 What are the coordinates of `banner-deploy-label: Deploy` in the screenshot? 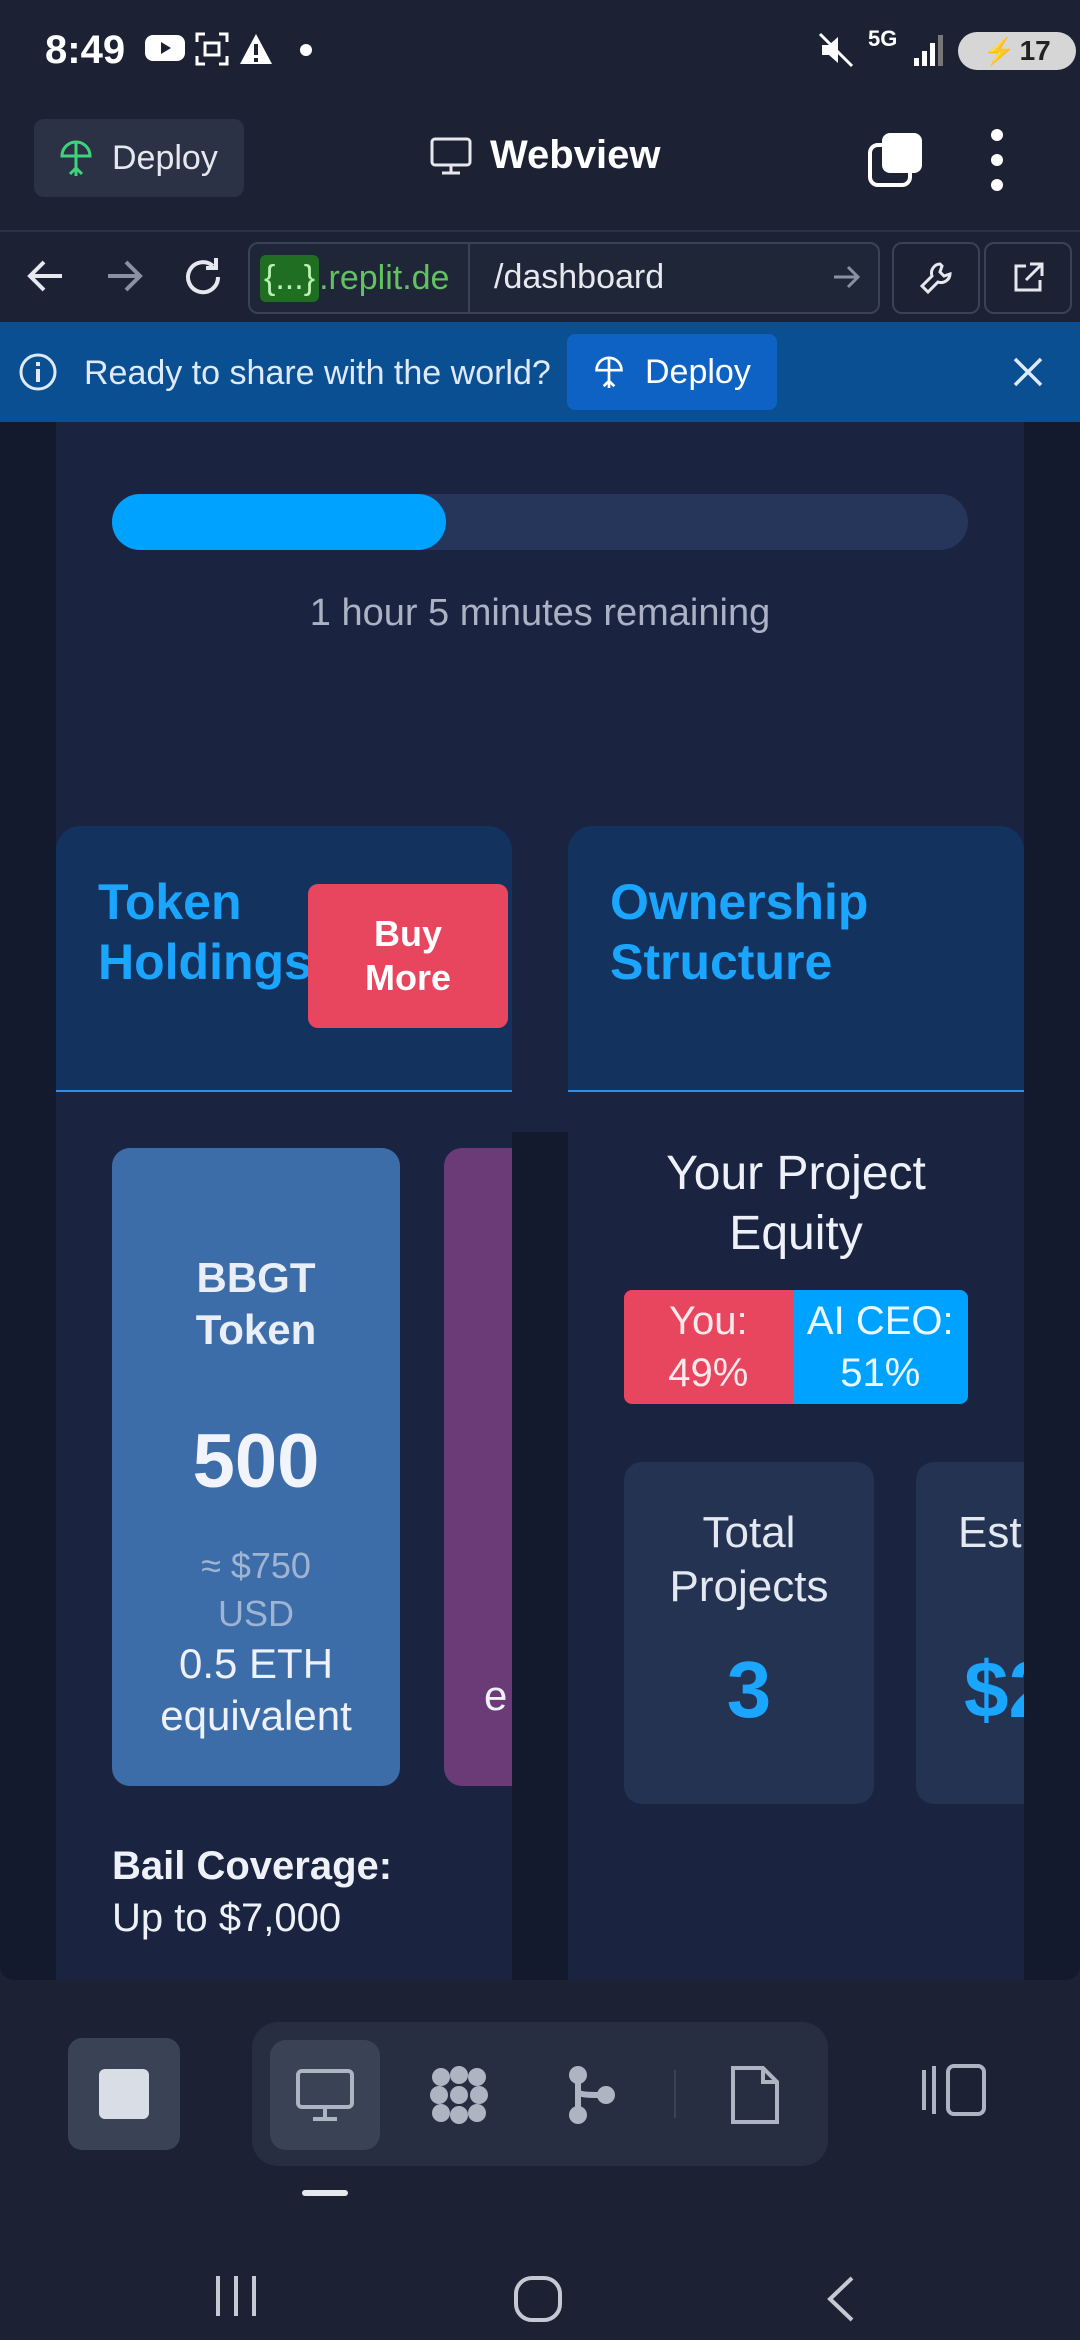 It's located at (698, 371).